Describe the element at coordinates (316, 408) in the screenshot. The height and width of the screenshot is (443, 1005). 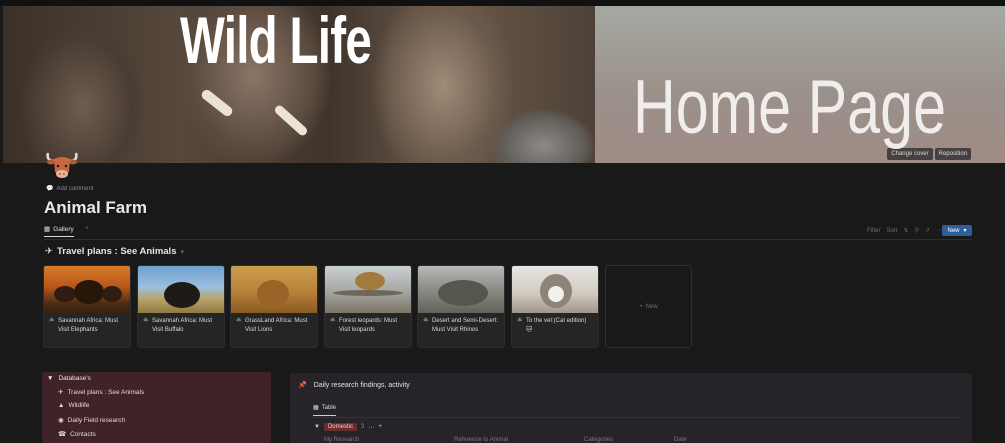
I see `table-icon: ▦` at that location.